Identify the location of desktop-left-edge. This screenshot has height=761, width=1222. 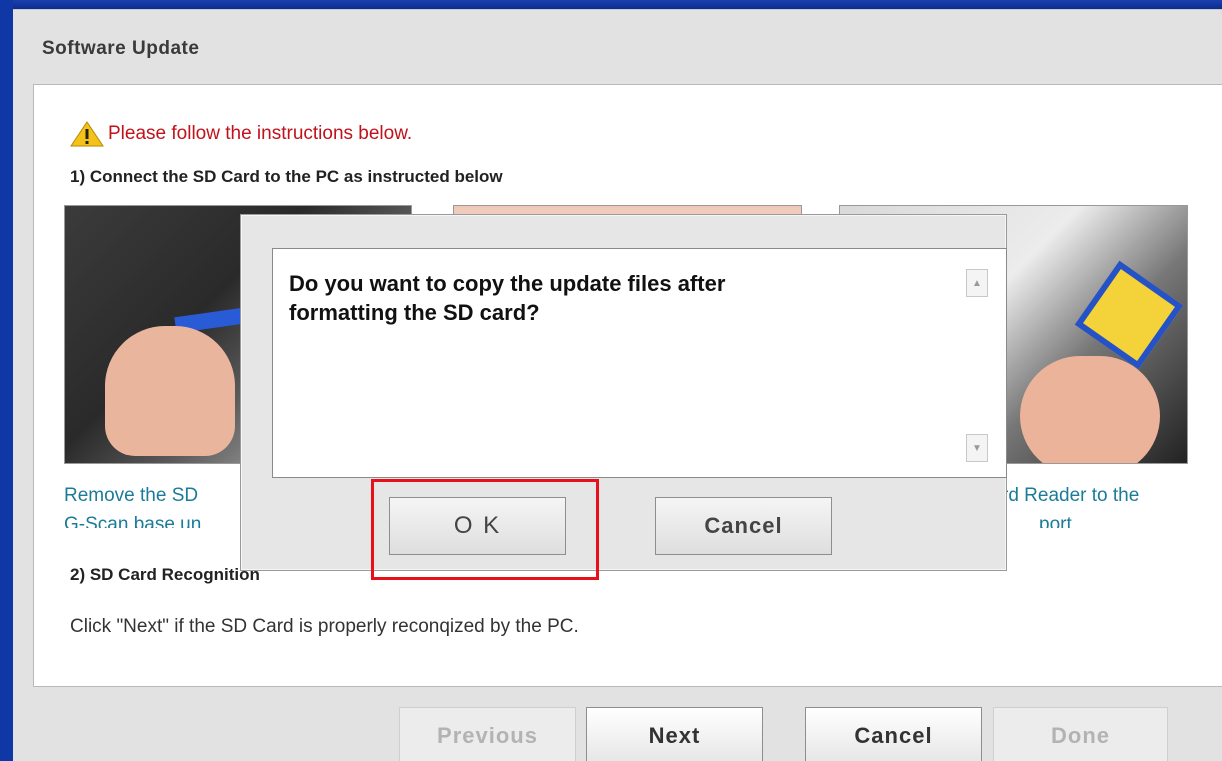
(6, 380).